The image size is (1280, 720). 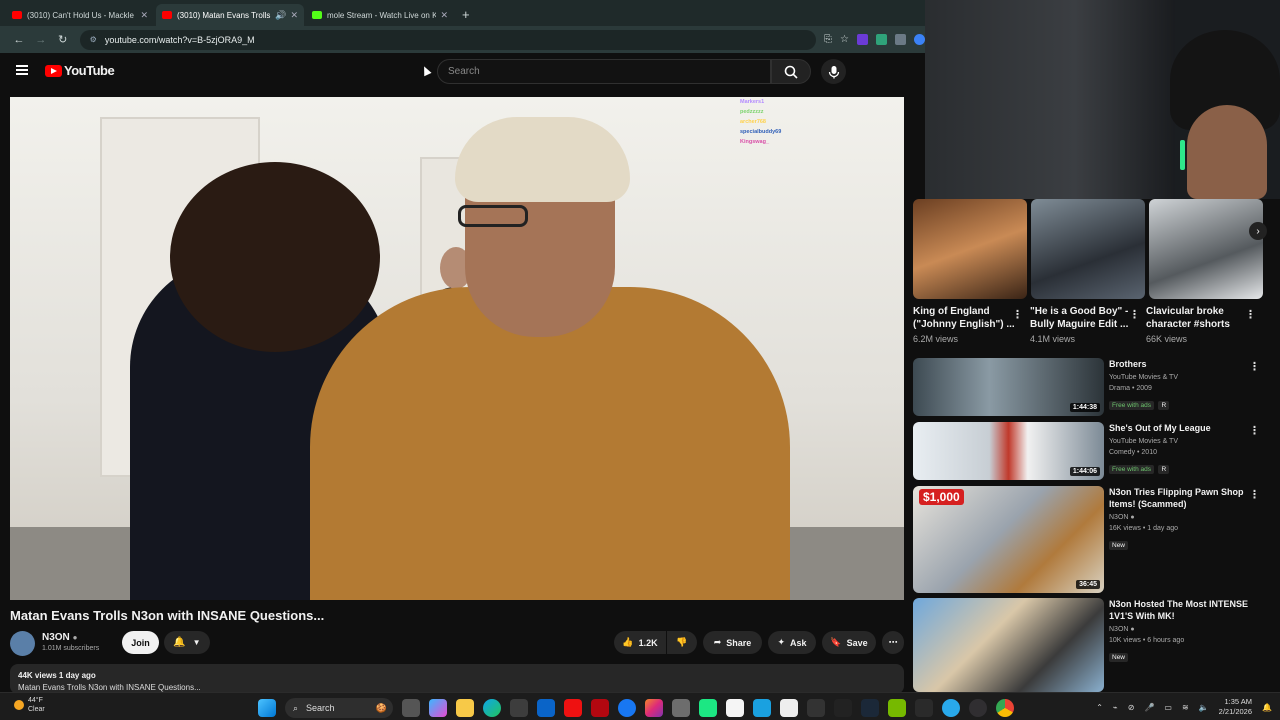 I want to click on more-actions-button: ⋯, so click(x=893, y=642).